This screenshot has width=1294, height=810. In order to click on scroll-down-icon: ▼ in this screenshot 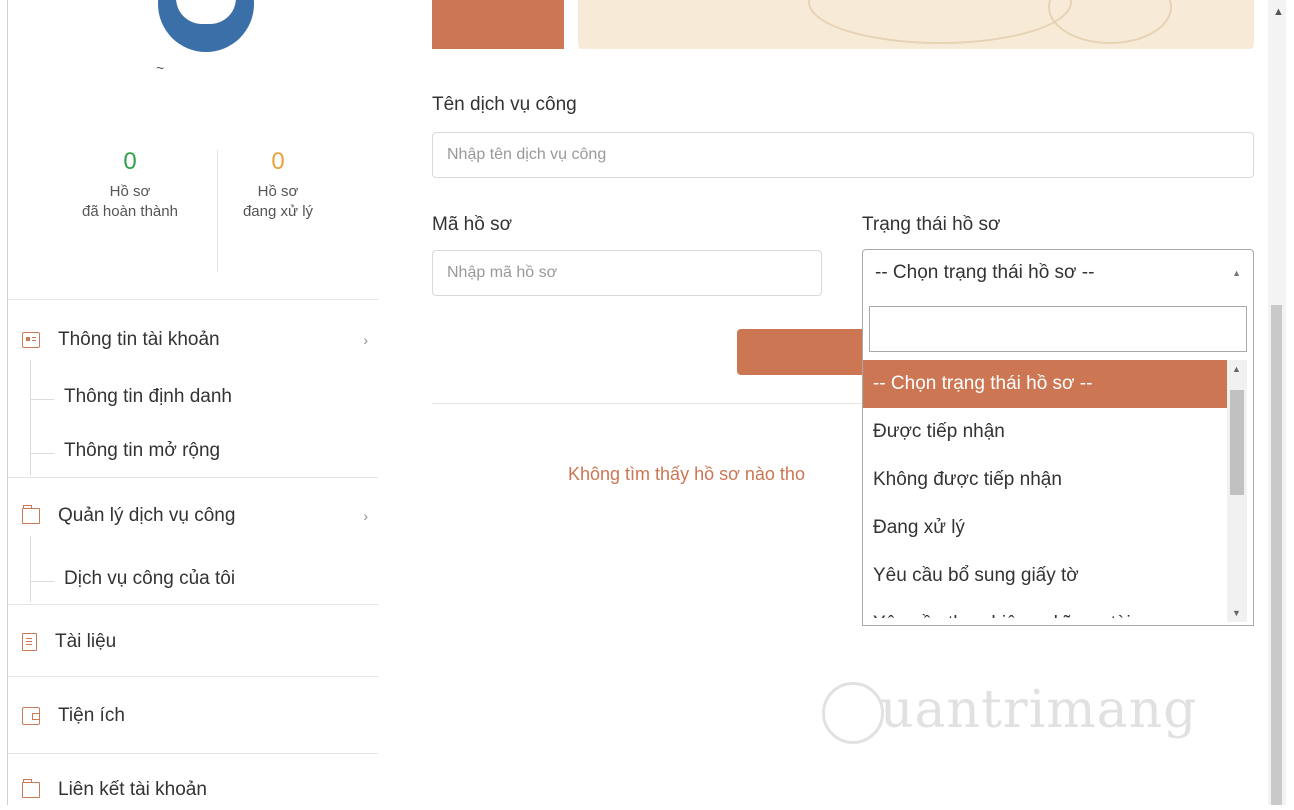, I will do `click(1236, 613)`.